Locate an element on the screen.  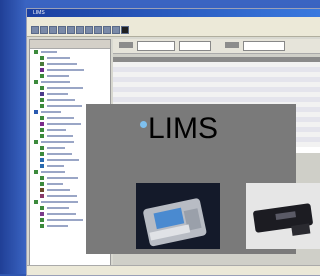
scanner-device-image is located at coordinates (283, 216).